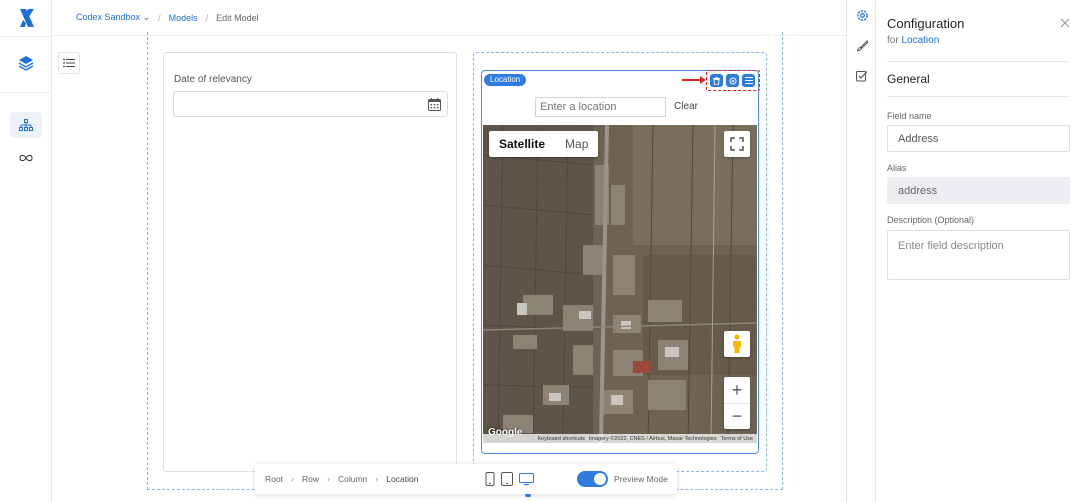  I want to click on date-input, so click(310, 104).